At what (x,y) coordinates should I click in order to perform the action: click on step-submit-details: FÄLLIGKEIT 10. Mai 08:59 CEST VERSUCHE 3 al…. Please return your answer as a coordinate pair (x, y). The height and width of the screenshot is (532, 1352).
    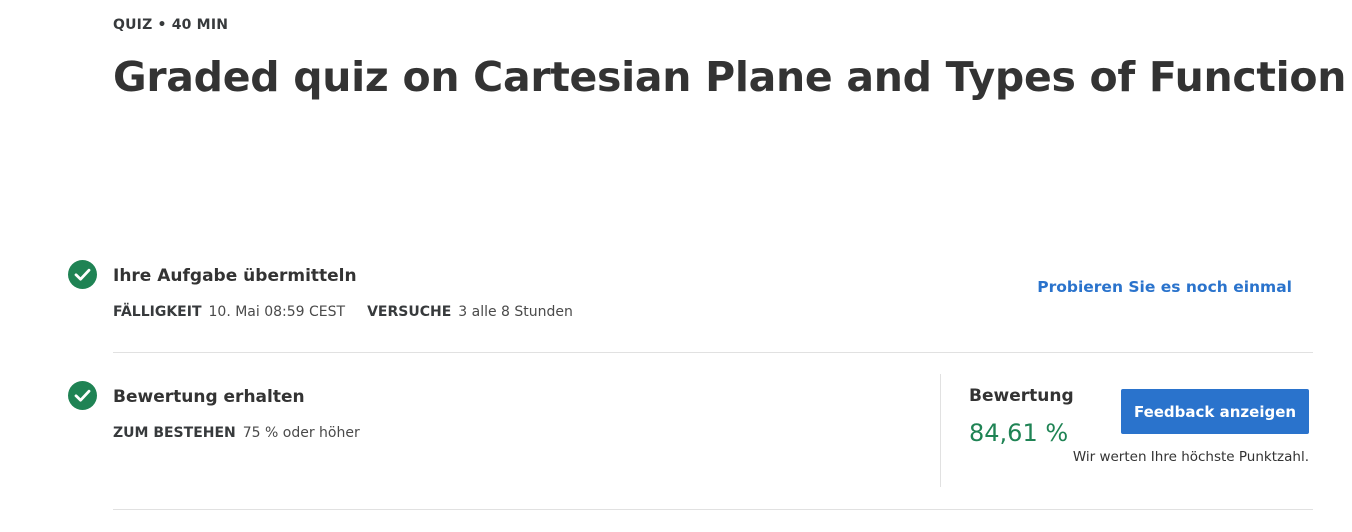
    Looking at the image, I should click on (354, 312).